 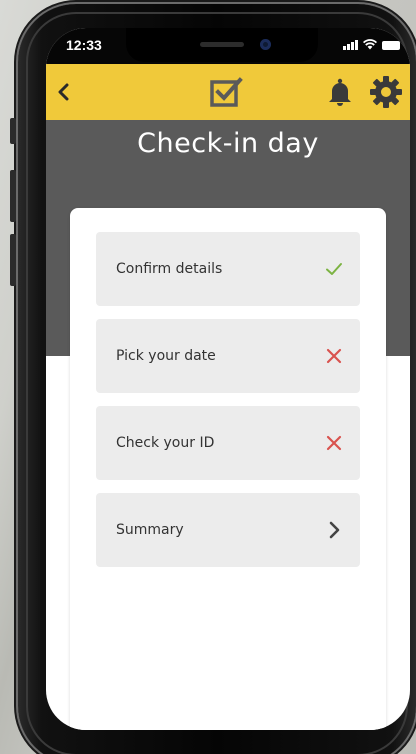 I want to click on page-title: Check-in day, so click(x=228, y=143).